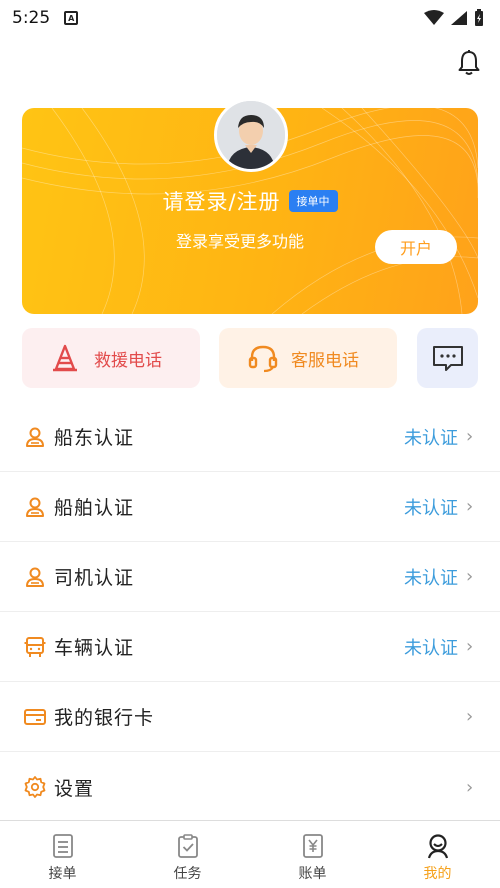  What do you see at coordinates (240, 241) in the screenshot?
I see `card-subtitle: 登录享受更多功能` at bounding box center [240, 241].